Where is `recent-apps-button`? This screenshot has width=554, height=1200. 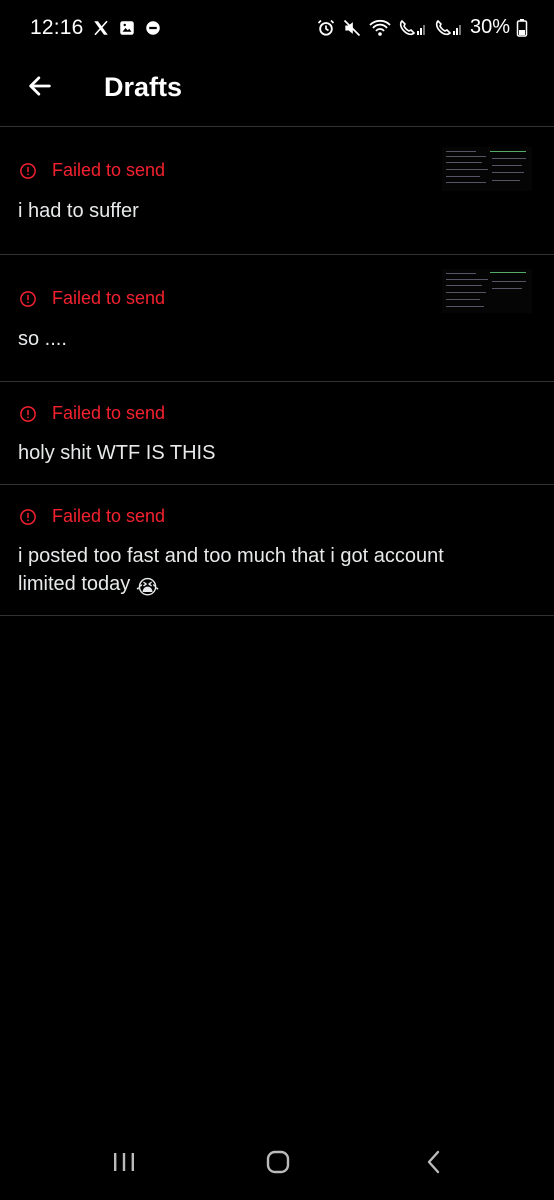
recent-apps-button is located at coordinates (124, 1164).